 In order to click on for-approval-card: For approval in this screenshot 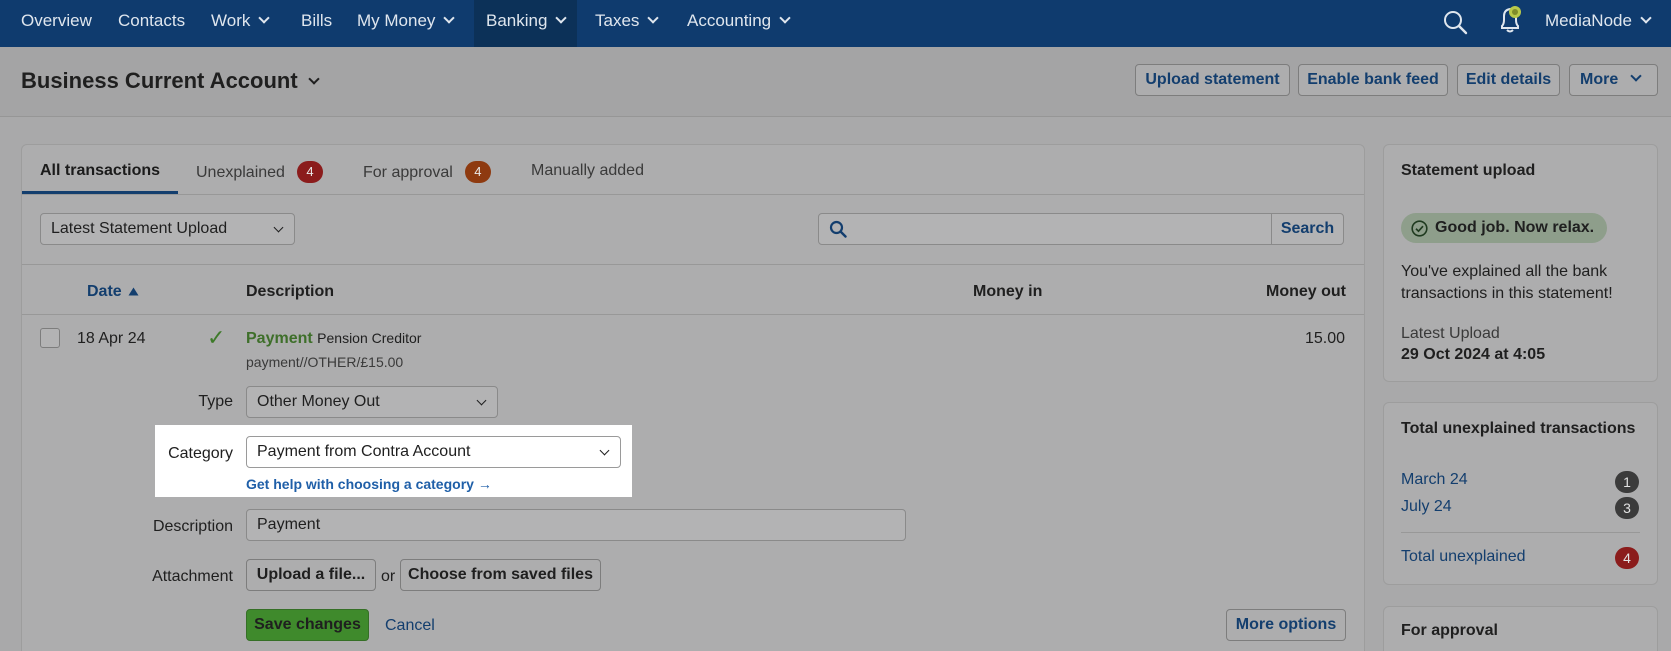, I will do `click(1520, 628)`.